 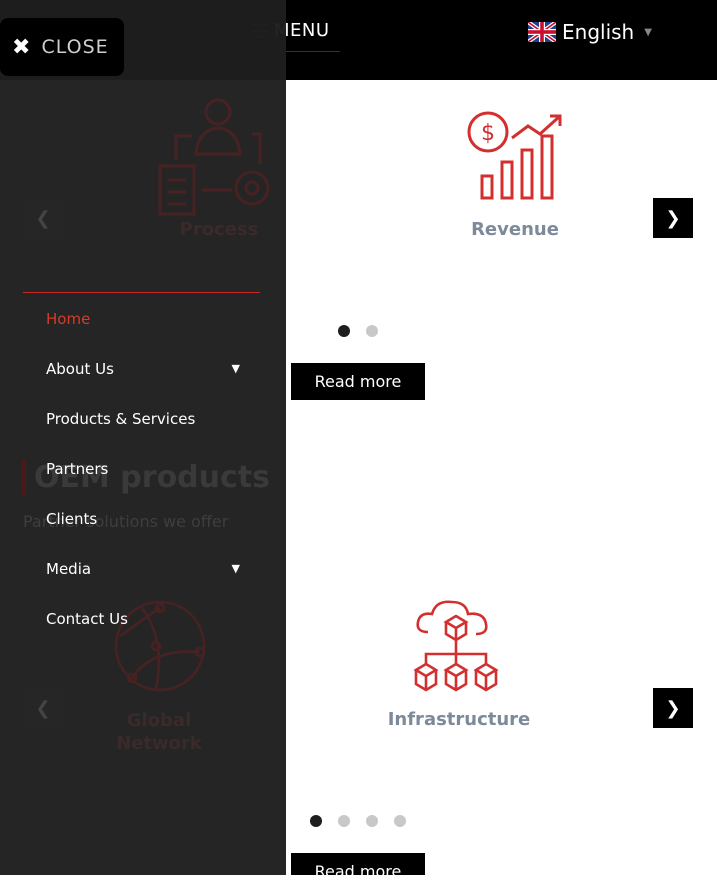 What do you see at coordinates (69, 569) in the screenshot?
I see `nav-item-label: Media` at bounding box center [69, 569].